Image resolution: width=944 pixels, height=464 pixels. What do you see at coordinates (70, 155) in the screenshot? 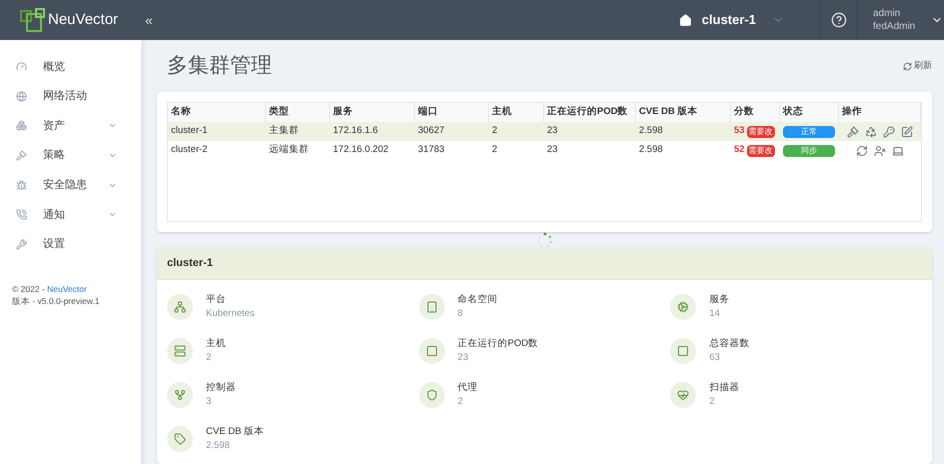
I see `nav-item: 策略` at bounding box center [70, 155].